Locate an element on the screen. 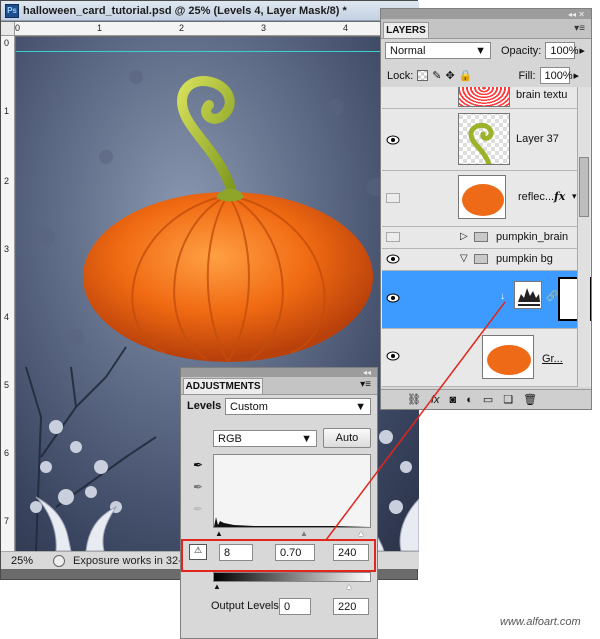  layer-name: pumpkin_brain is located at coordinates (532, 237).